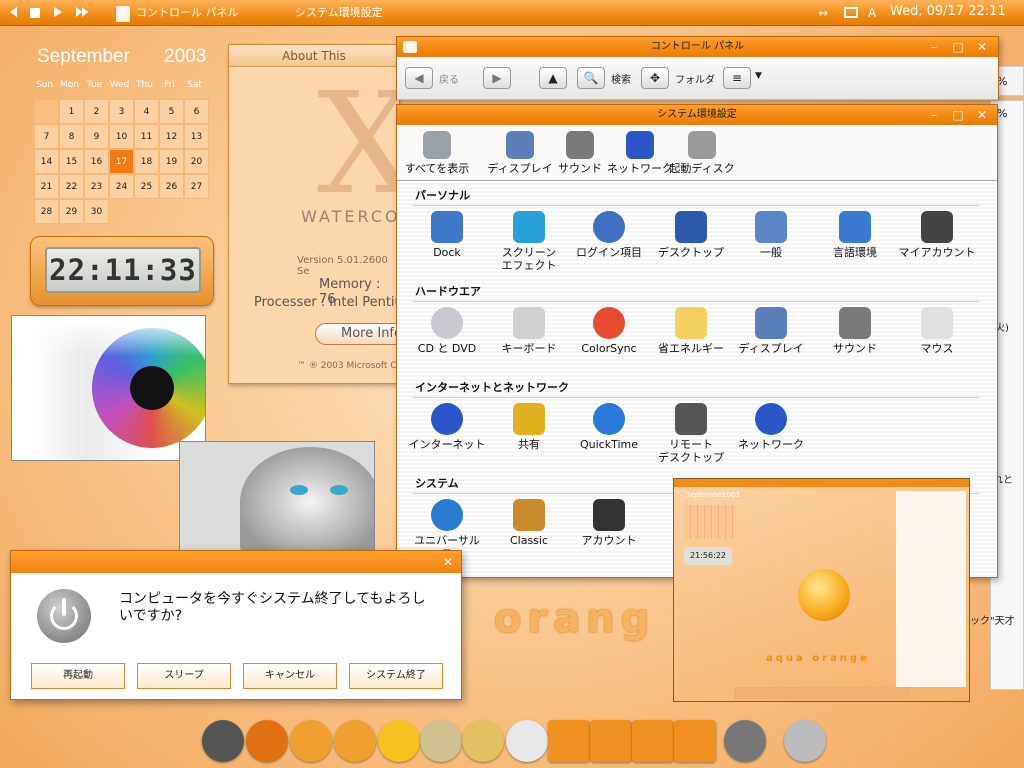 This screenshot has width=1024, height=768. What do you see at coordinates (691, 331) in the screenshot?
I see `pref-bulb: 省エネルギー` at bounding box center [691, 331].